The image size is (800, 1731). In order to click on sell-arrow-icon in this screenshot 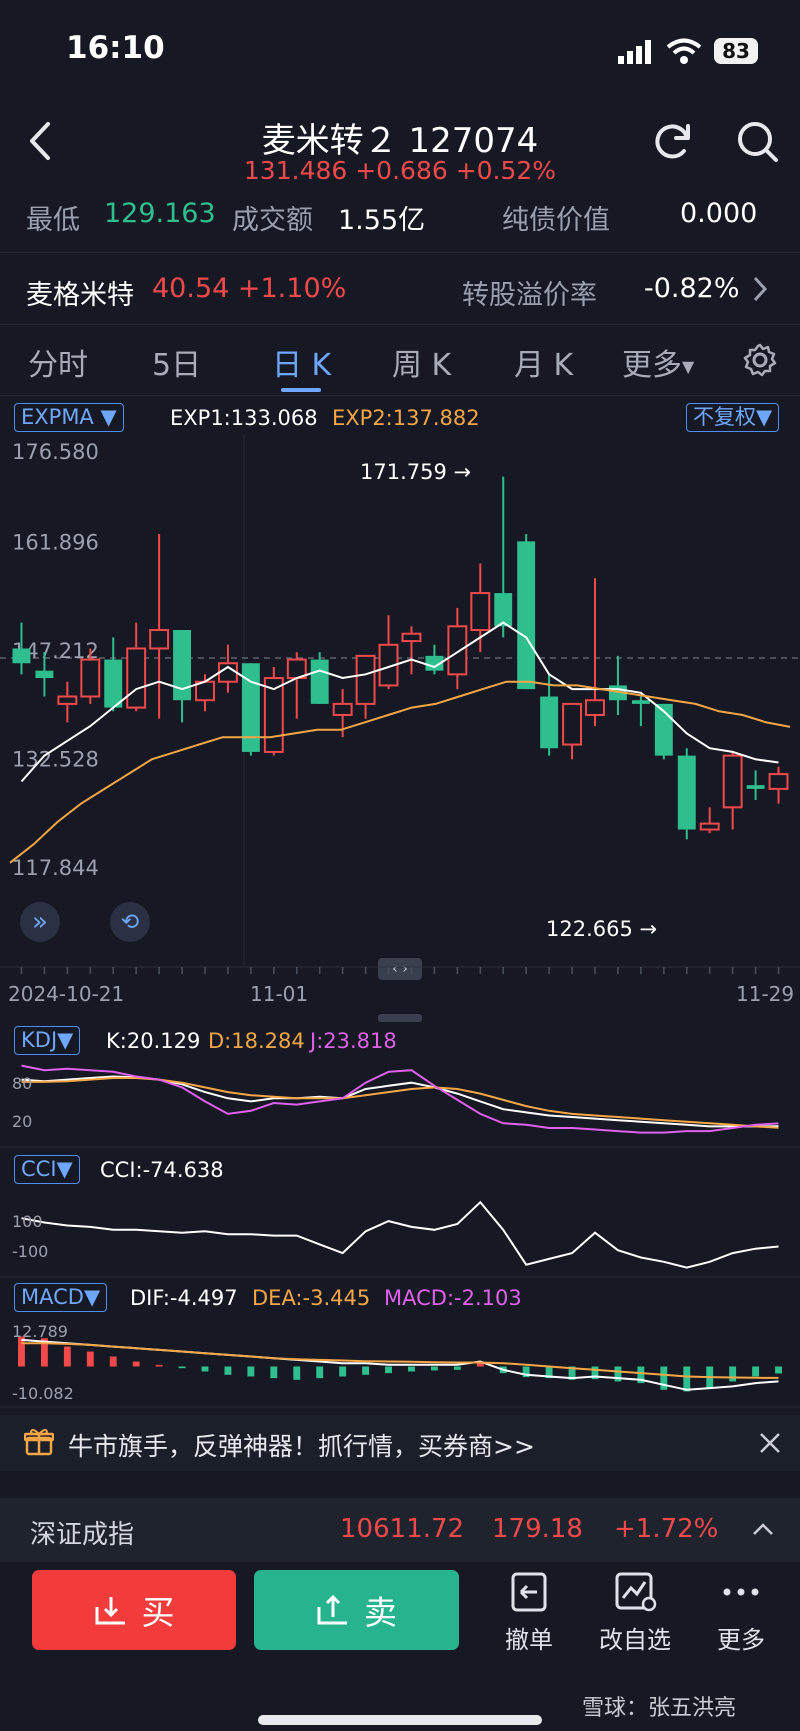, I will do `click(332, 1609)`.